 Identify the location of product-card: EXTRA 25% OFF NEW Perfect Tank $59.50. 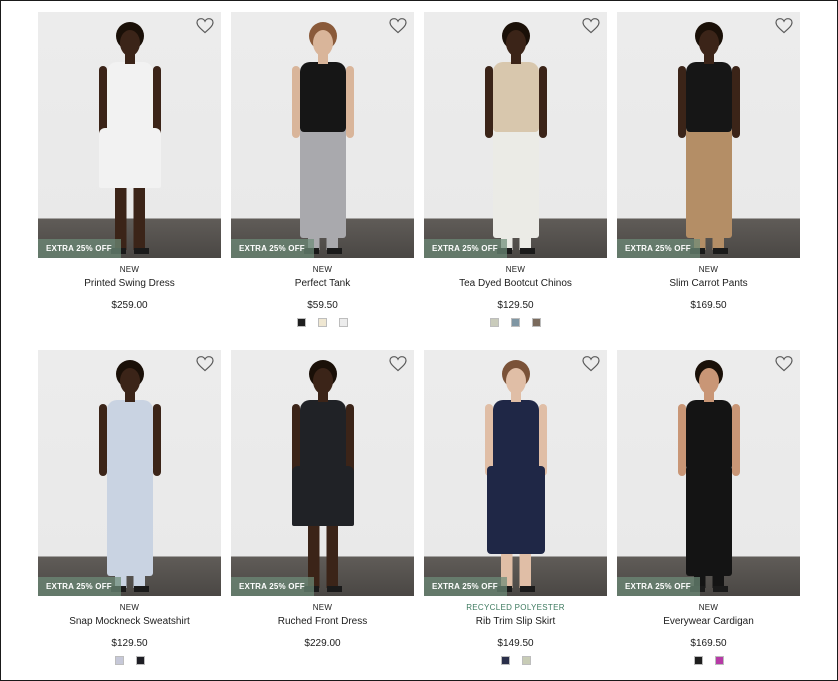
(322, 170).